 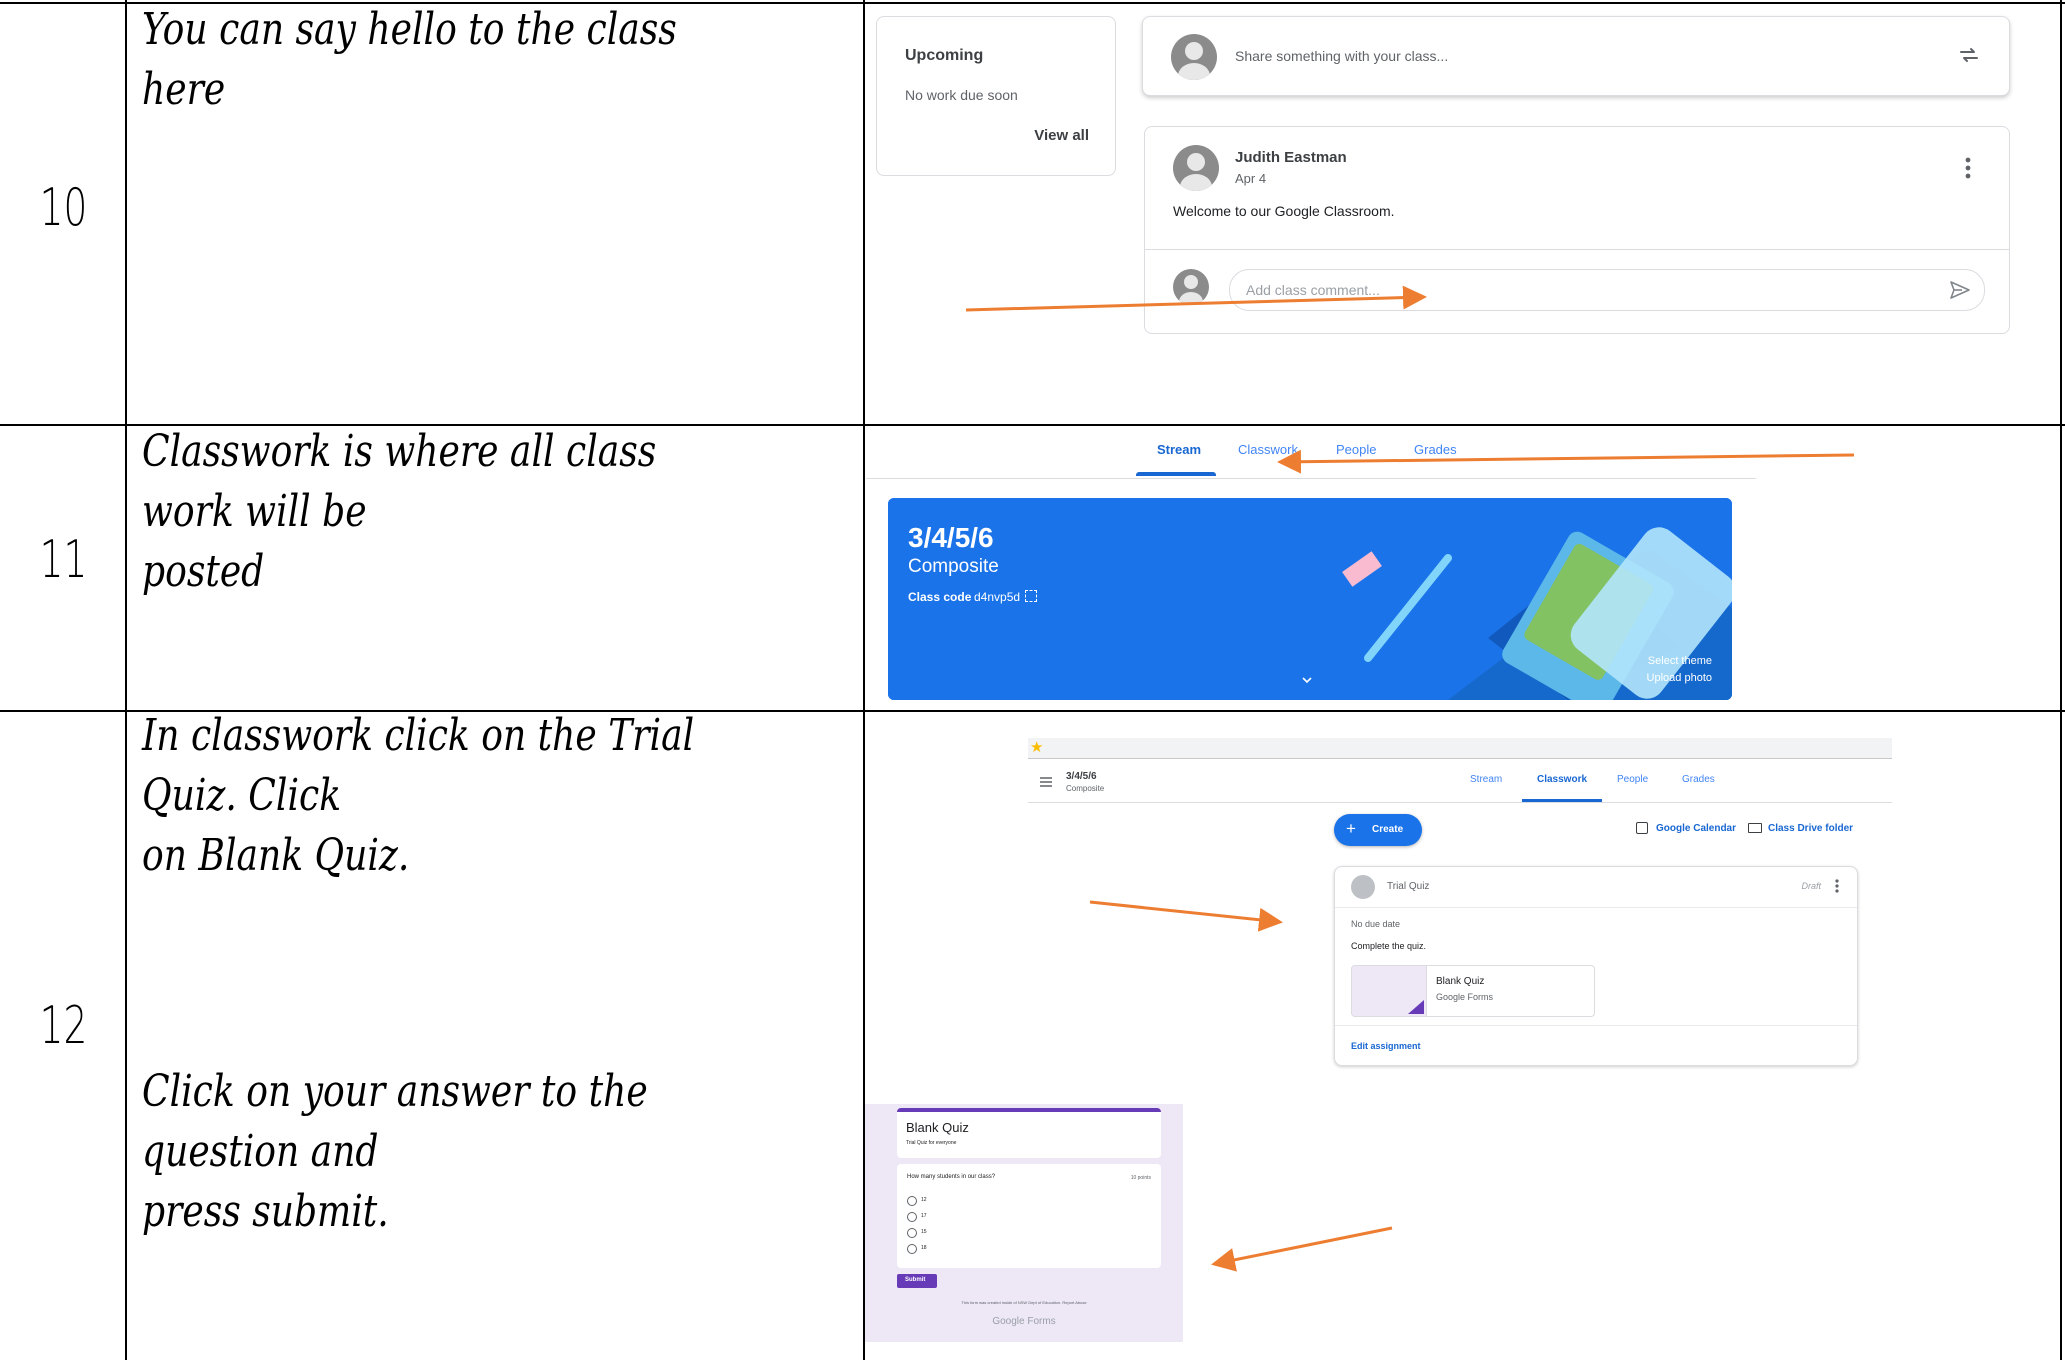 I want to click on assignment-instructions: Complete the quiz., so click(x=1389, y=946).